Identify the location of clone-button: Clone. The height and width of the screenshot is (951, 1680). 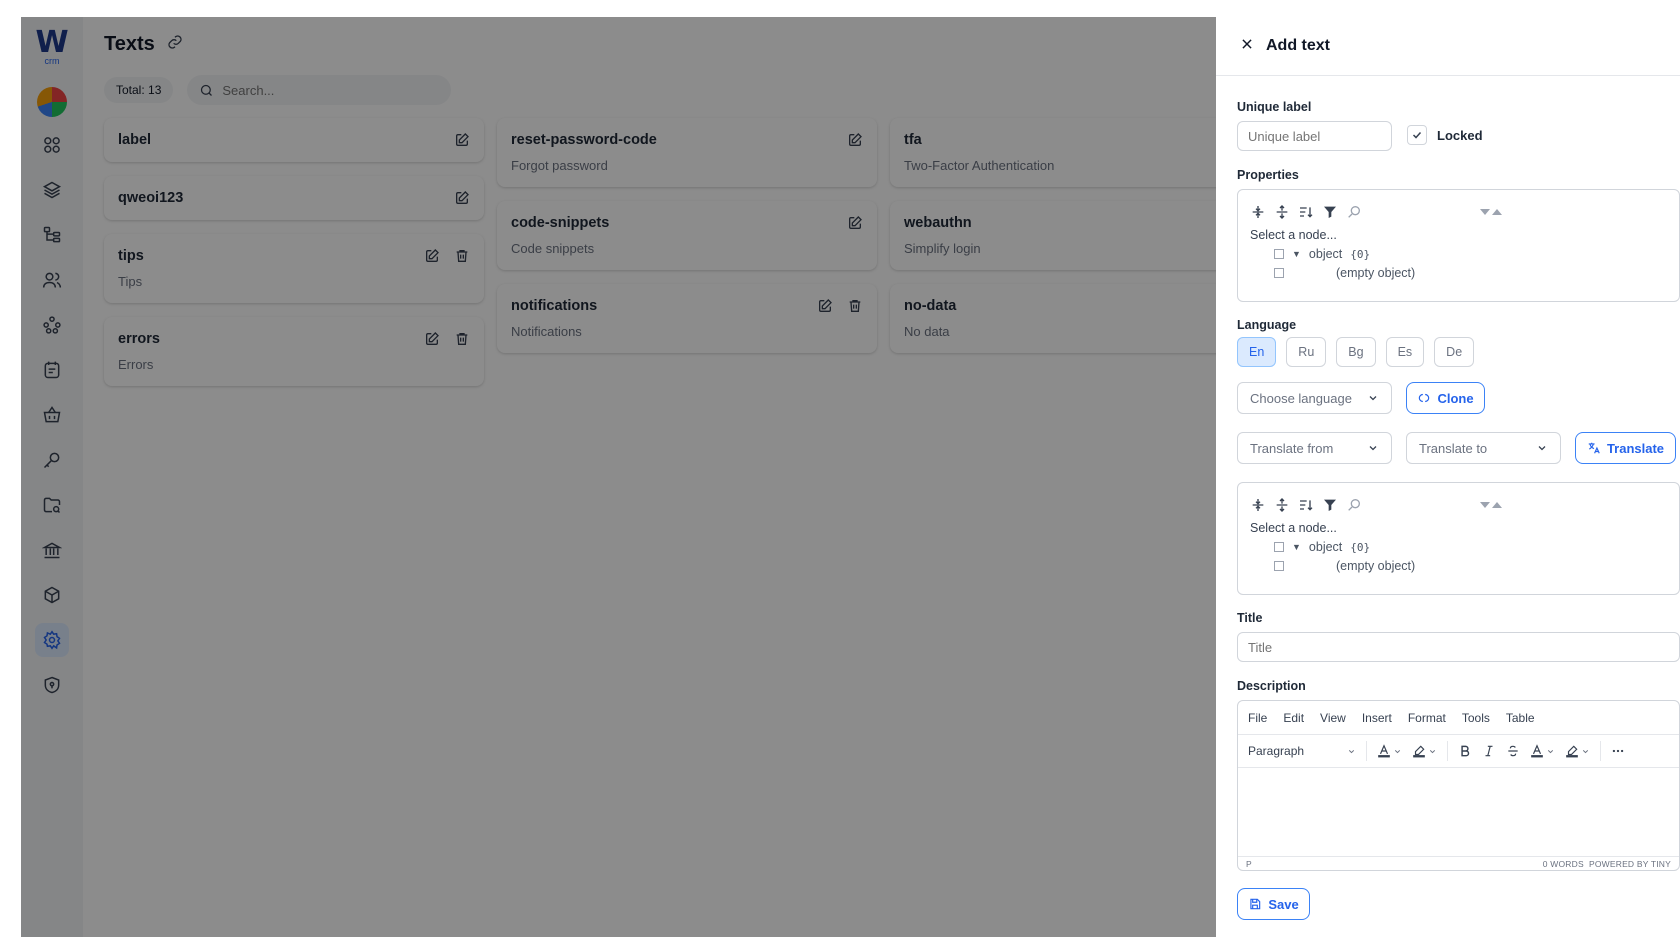
(1445, 398).